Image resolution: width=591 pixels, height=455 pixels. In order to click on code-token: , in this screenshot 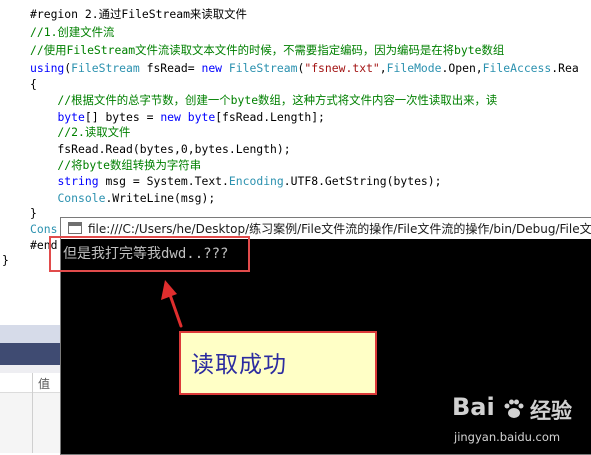, I will do `click(383, 68)`.